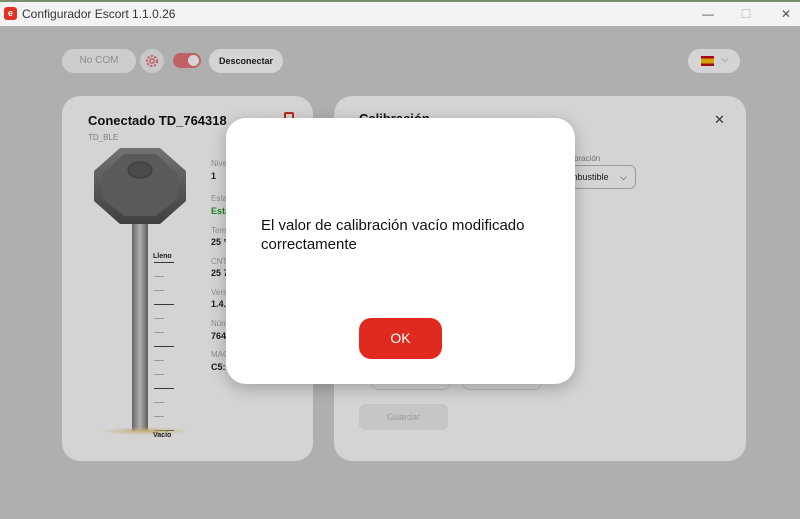 The image size is (800, 519). What do you see at coordinates (746, 14) in the screenshot?
I see `maximize-button: ☐` at bounding box center [746, 14].